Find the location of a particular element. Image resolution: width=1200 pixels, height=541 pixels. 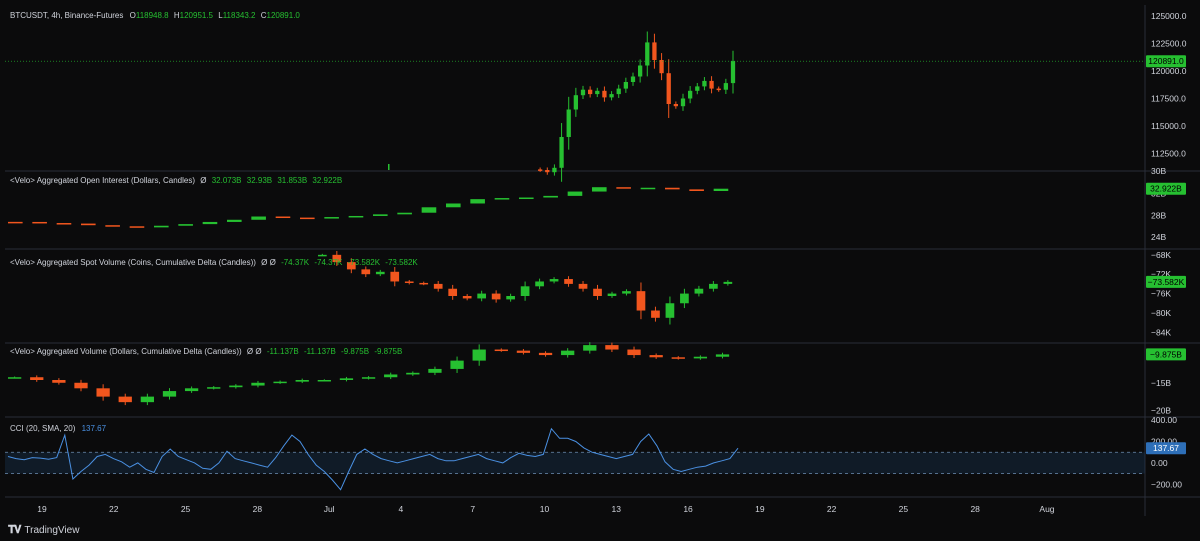

oi-value-3: 31.853B is located at coordinates (292, 180).